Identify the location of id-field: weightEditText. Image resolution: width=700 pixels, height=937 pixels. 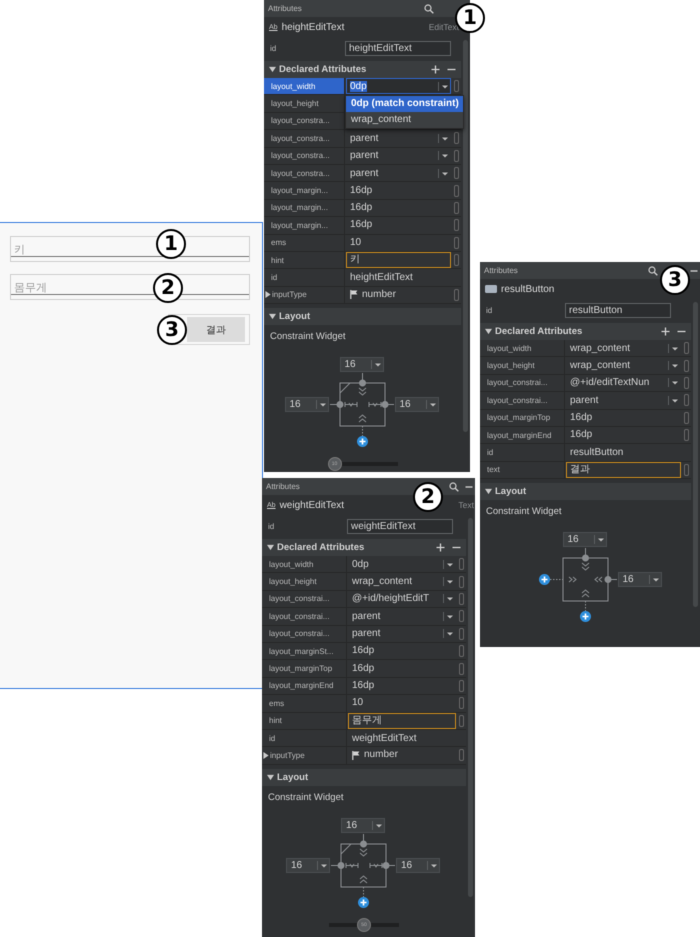
(400, 526).